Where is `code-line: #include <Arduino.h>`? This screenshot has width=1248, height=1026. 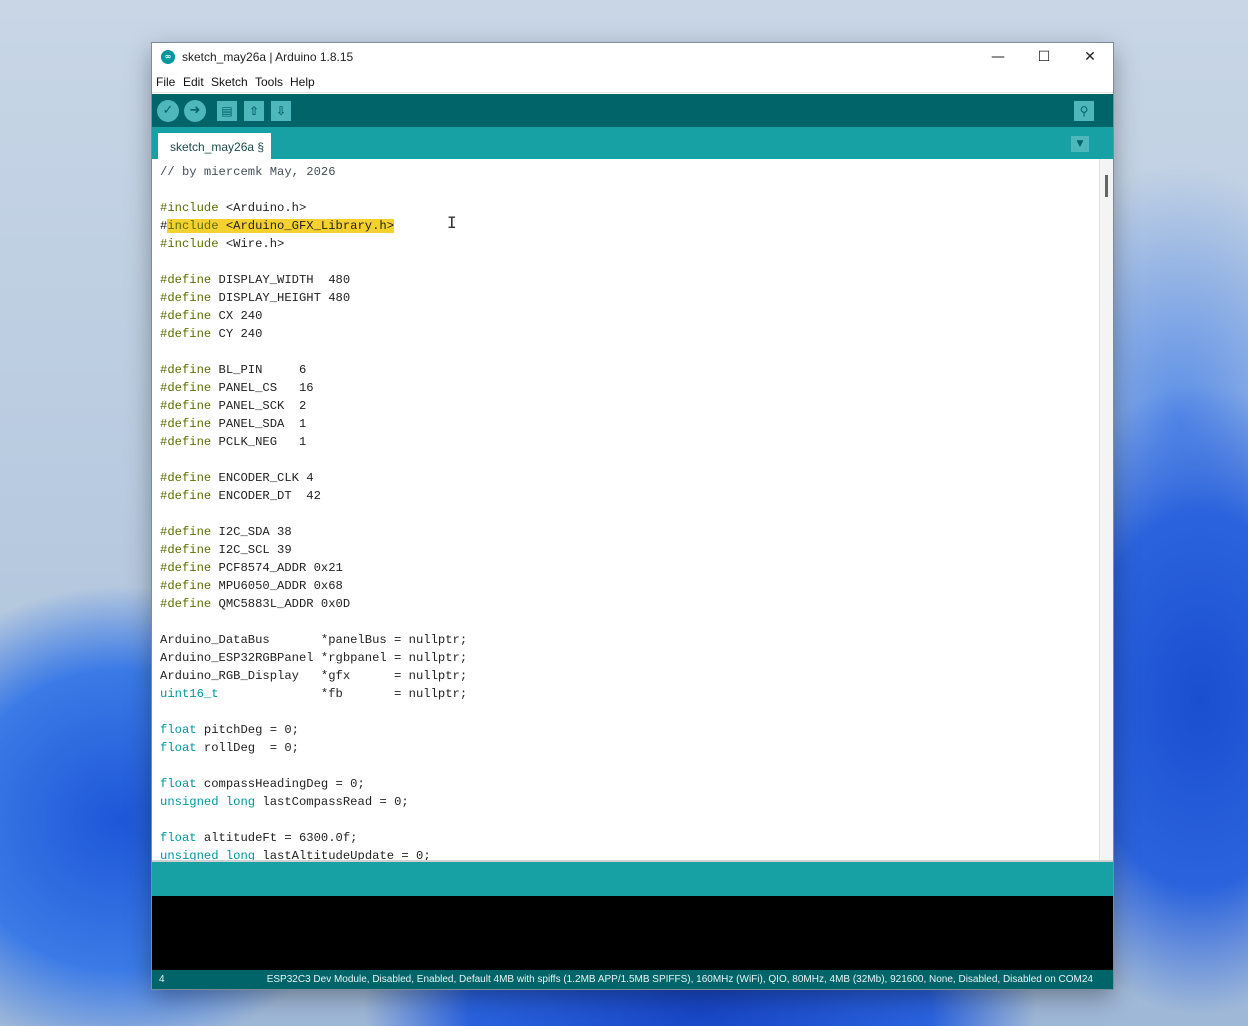
code-line: #include <Arduino.h> is located at coordinates (313, 208).